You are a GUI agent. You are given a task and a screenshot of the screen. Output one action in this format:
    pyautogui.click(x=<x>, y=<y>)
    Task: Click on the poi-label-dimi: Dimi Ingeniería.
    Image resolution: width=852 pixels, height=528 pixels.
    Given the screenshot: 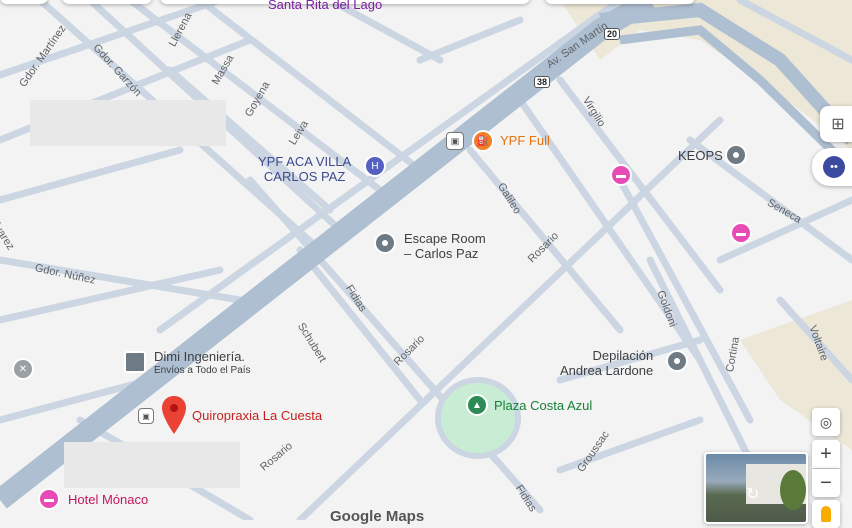 What is the action you would take?
    pyautogui.click(x=199, y=356)
    